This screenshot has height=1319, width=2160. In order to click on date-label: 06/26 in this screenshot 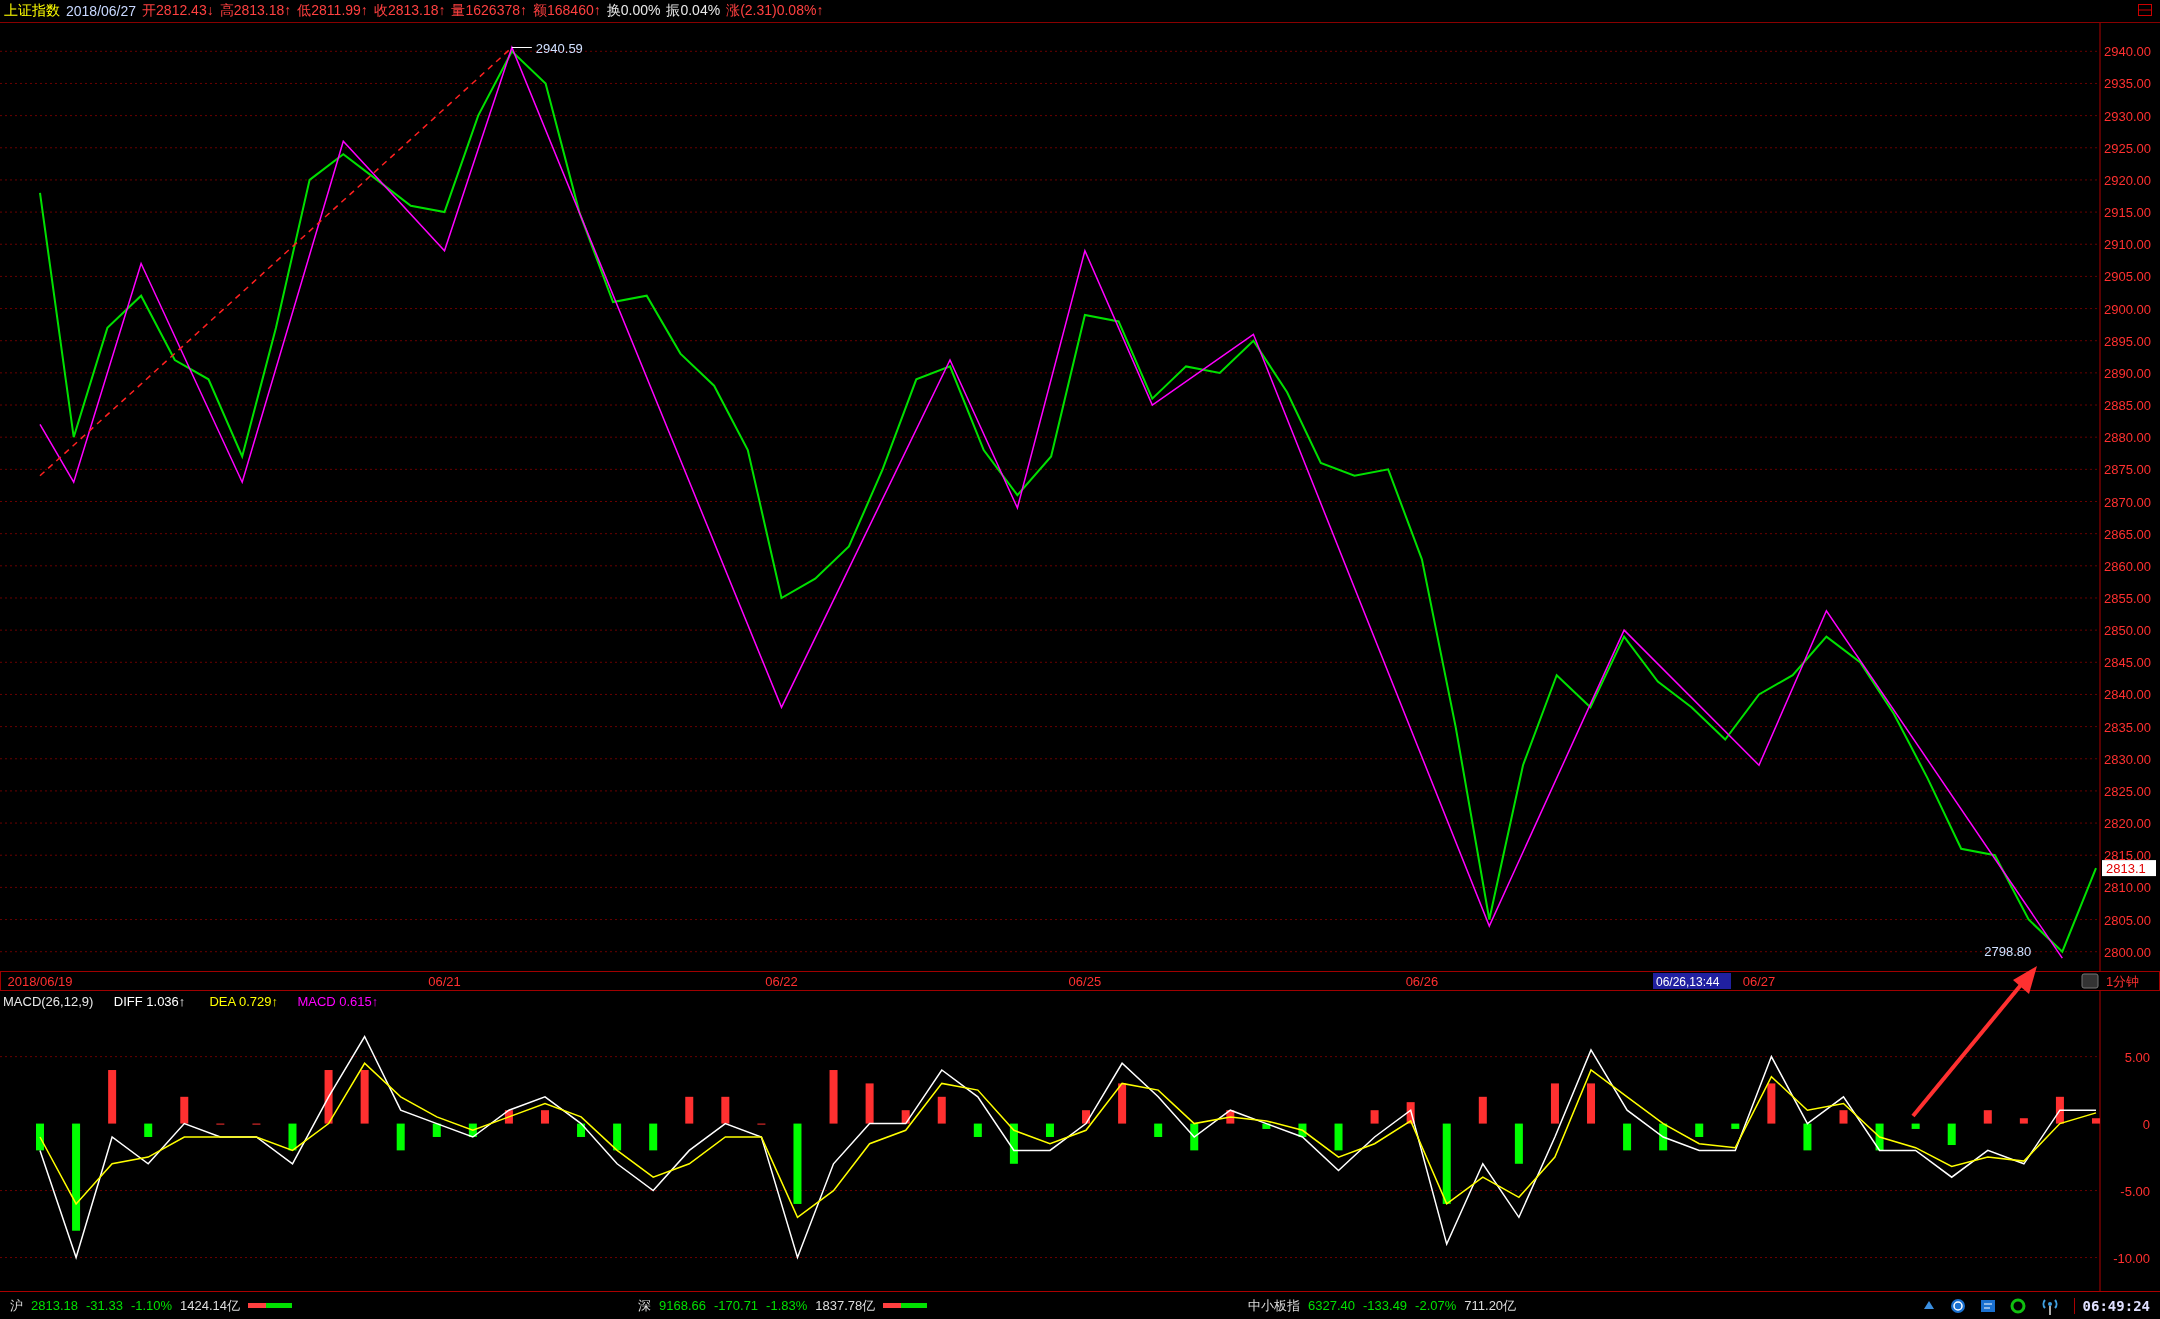, I will do `click(1422, 981)`.